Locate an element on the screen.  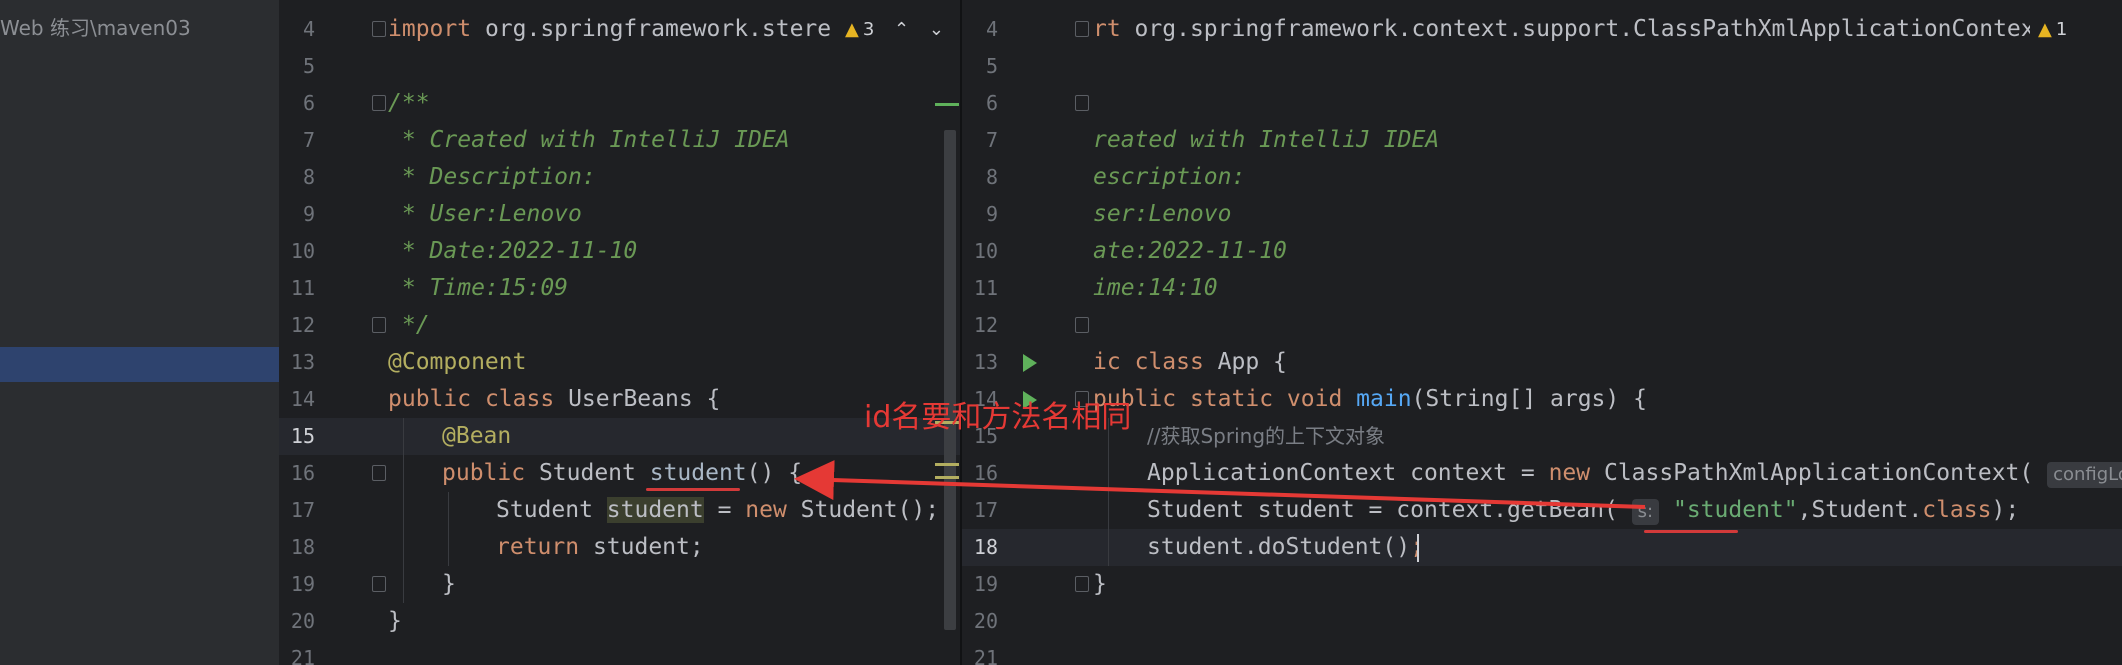
annotation-arrow is located at coordinates (1220, 484).